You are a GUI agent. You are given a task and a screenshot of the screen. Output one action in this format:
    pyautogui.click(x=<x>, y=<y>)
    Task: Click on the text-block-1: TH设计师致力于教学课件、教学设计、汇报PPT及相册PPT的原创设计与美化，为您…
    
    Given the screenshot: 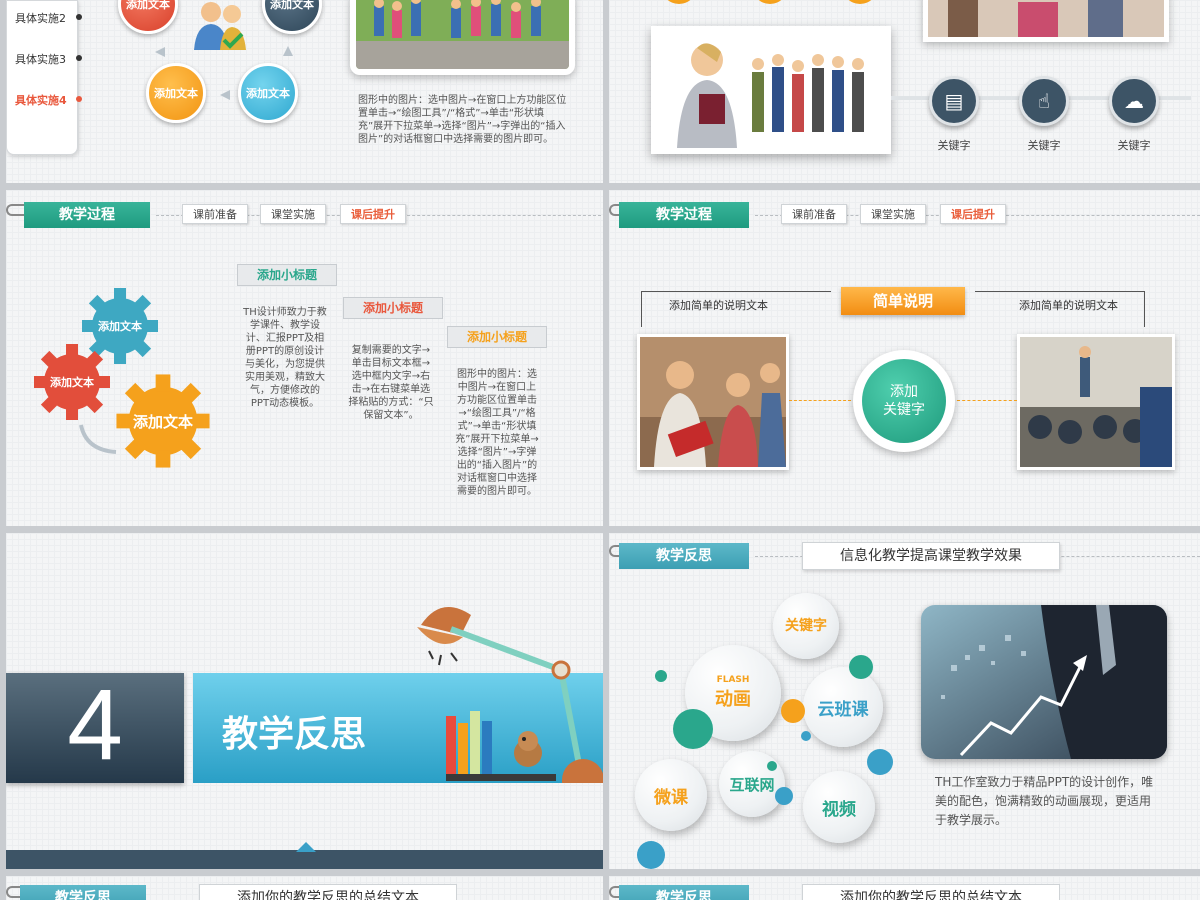 What is the action you would take?
    pyautogui.click(x=285, y=358)
    